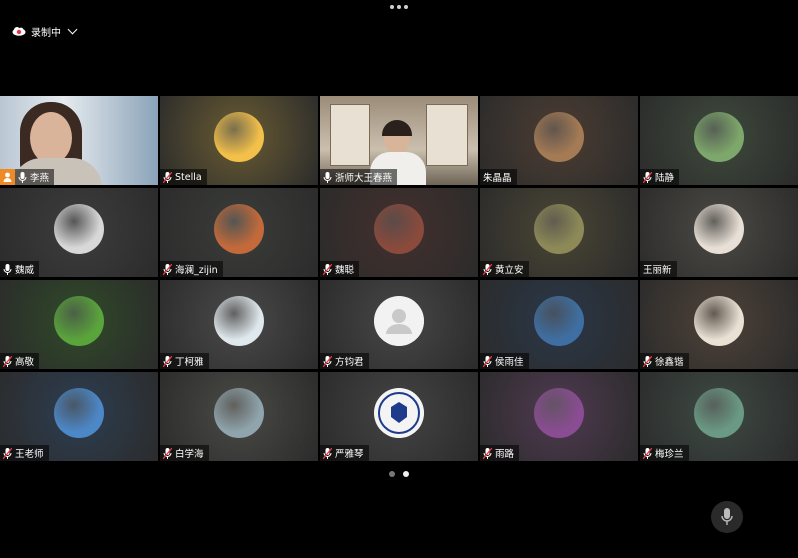 The height and width of the screenshot is (558, 798). What do you see at coordinates (72, 29) in the screenshot?
I see `chevron-down-icon` at bounding box center [72, 29].